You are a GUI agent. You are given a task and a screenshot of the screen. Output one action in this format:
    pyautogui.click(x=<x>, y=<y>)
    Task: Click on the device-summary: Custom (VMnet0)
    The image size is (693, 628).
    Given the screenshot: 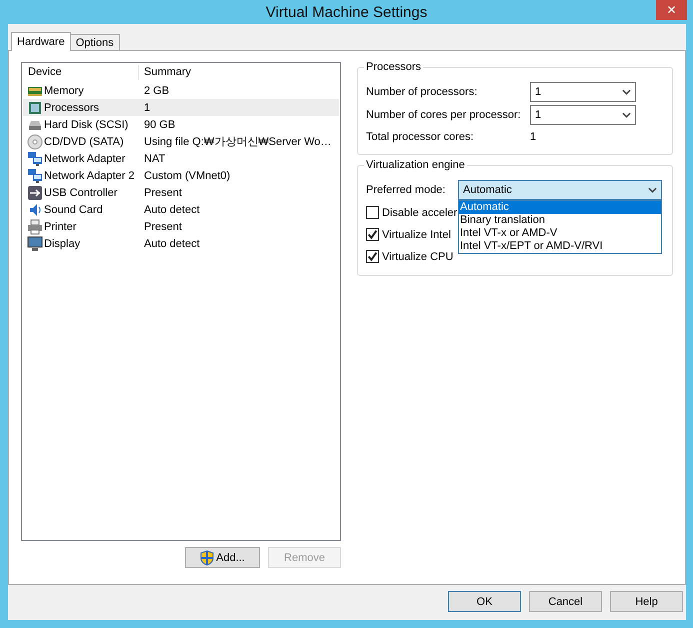 What is the action you would take?
    pyautogui.click(x=188, y=176)
    